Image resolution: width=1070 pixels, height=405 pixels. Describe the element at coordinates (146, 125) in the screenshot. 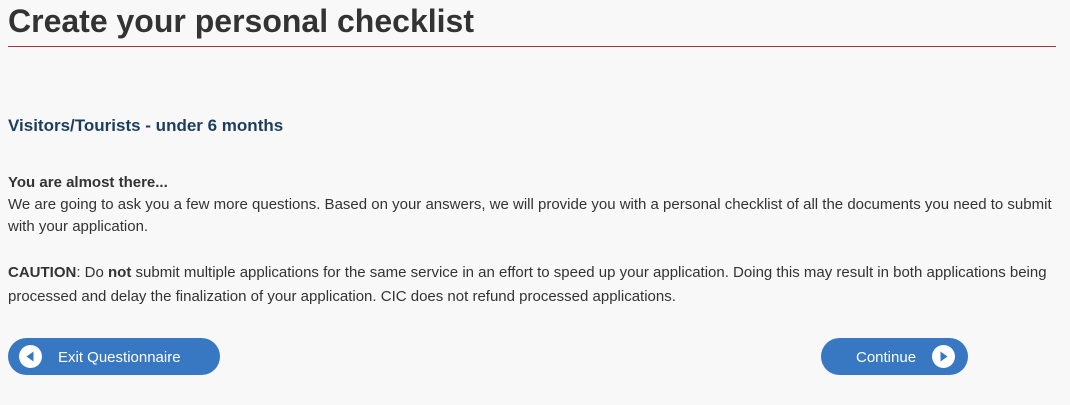

I see `section-heading: Visitors/Tourists - under 6 months` at that location.